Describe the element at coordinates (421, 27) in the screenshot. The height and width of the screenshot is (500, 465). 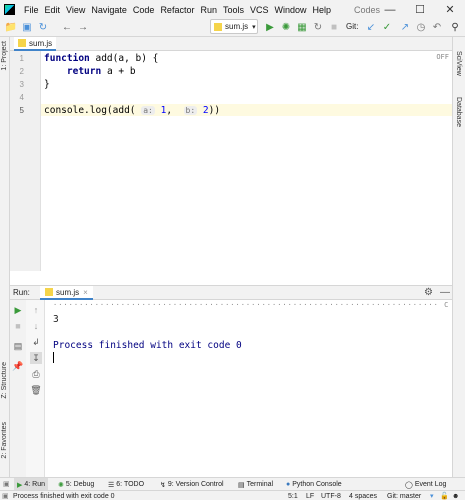
I see `history-icon: ◷` at that location.